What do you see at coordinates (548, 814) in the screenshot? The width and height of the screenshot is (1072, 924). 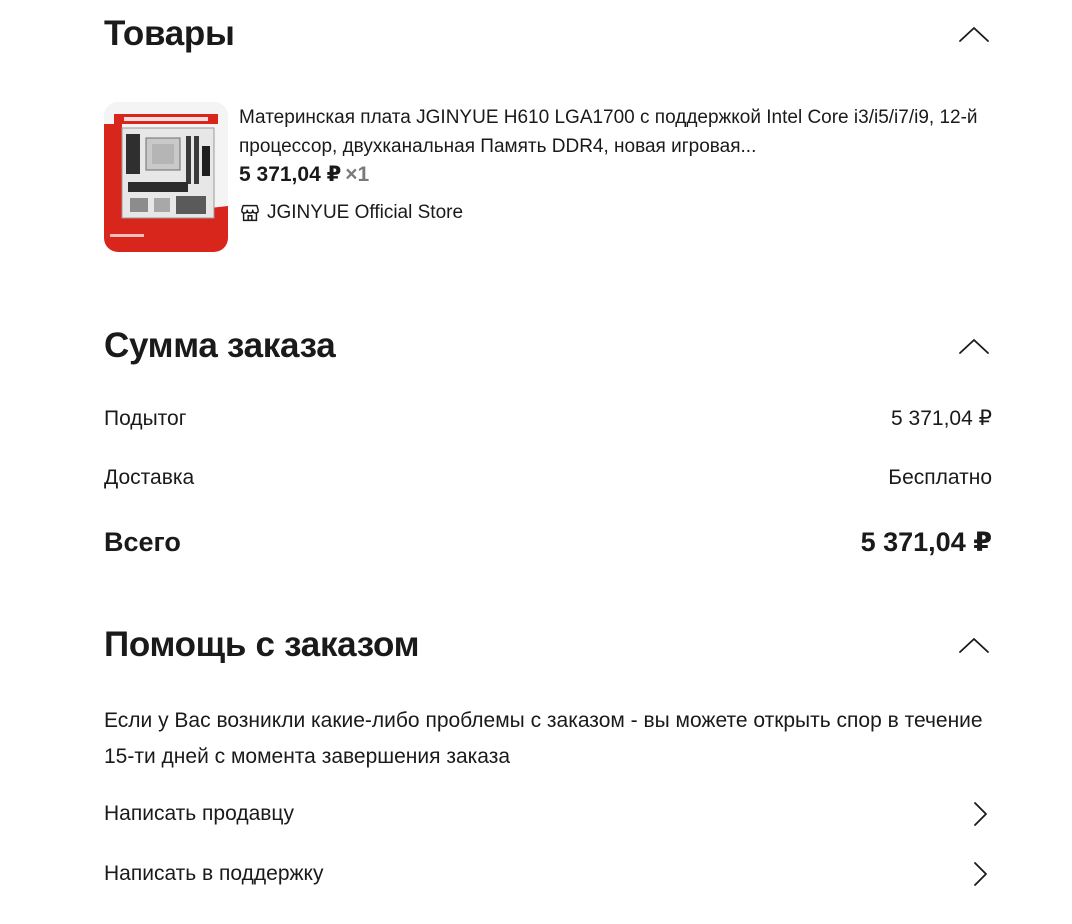 I see `contact-seller-link: Написать продавцу` at bounding box center [548, 814].